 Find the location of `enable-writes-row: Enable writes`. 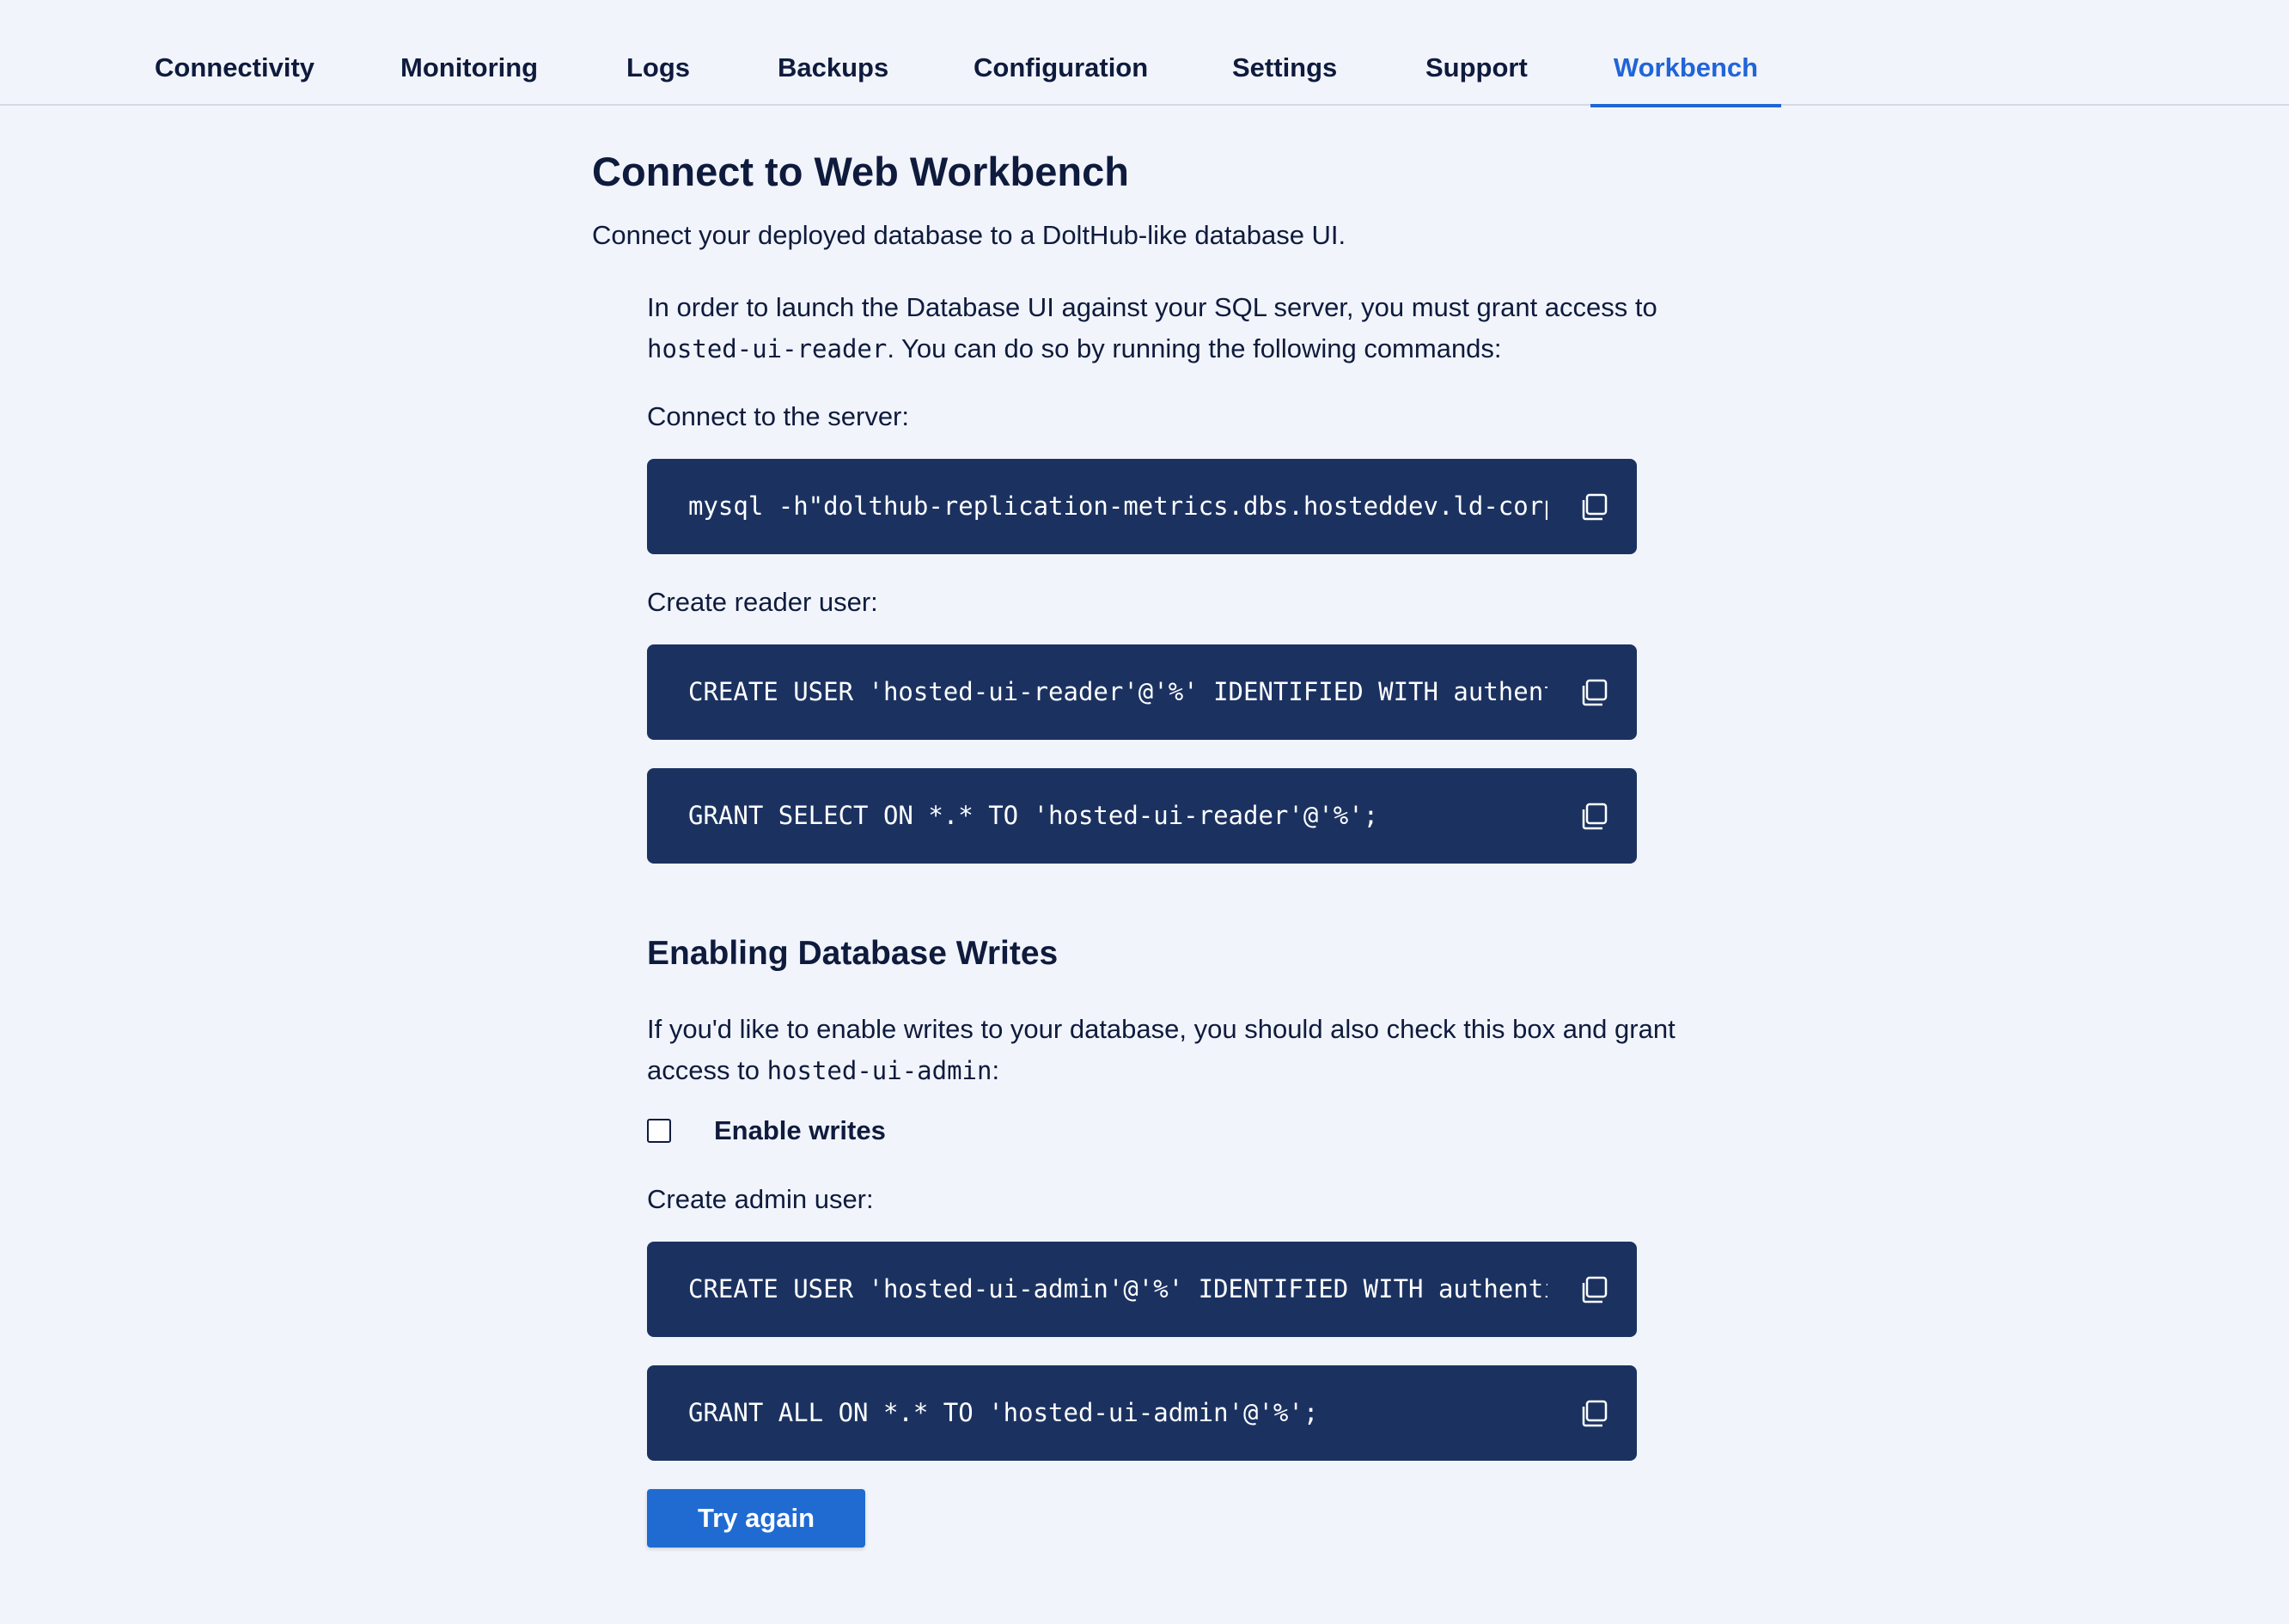

enable-writes-row: Enable writes is located at coordinates (767, 1130).